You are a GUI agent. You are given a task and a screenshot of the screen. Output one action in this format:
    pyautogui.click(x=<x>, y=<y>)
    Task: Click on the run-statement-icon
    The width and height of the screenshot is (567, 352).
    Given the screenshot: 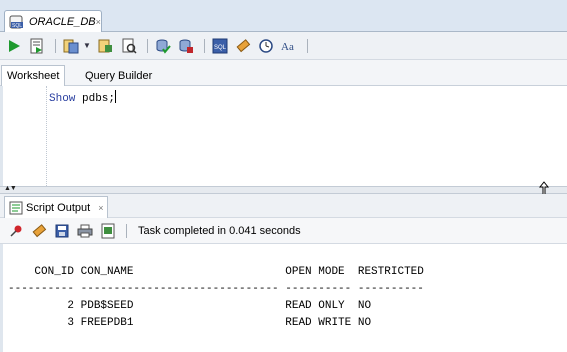 What is the action you would take?
    pyautogui.click(x=14, y=45)
    